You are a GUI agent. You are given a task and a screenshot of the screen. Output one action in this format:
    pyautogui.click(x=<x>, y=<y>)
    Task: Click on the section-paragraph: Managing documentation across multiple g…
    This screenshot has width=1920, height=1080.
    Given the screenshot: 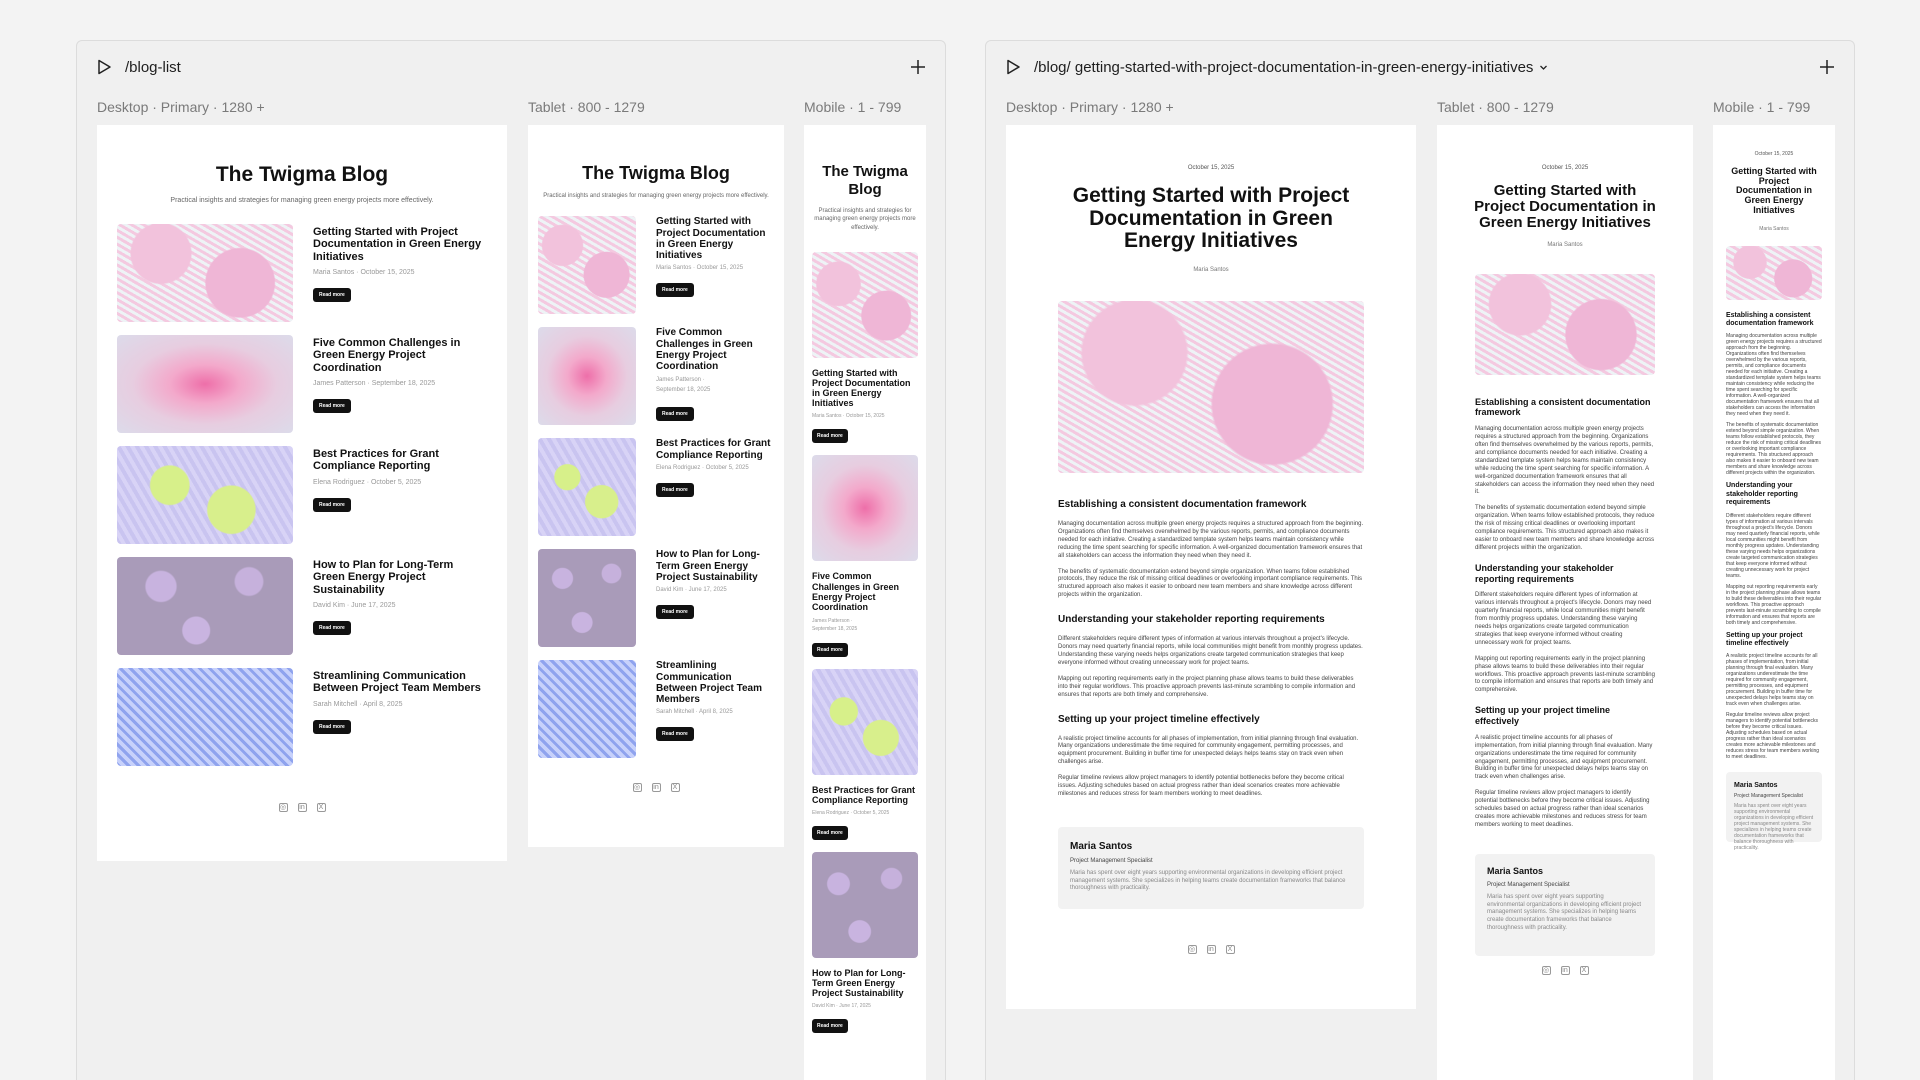 What is the action you would take?
    pyautogui.click(x=1565, y=461)
    